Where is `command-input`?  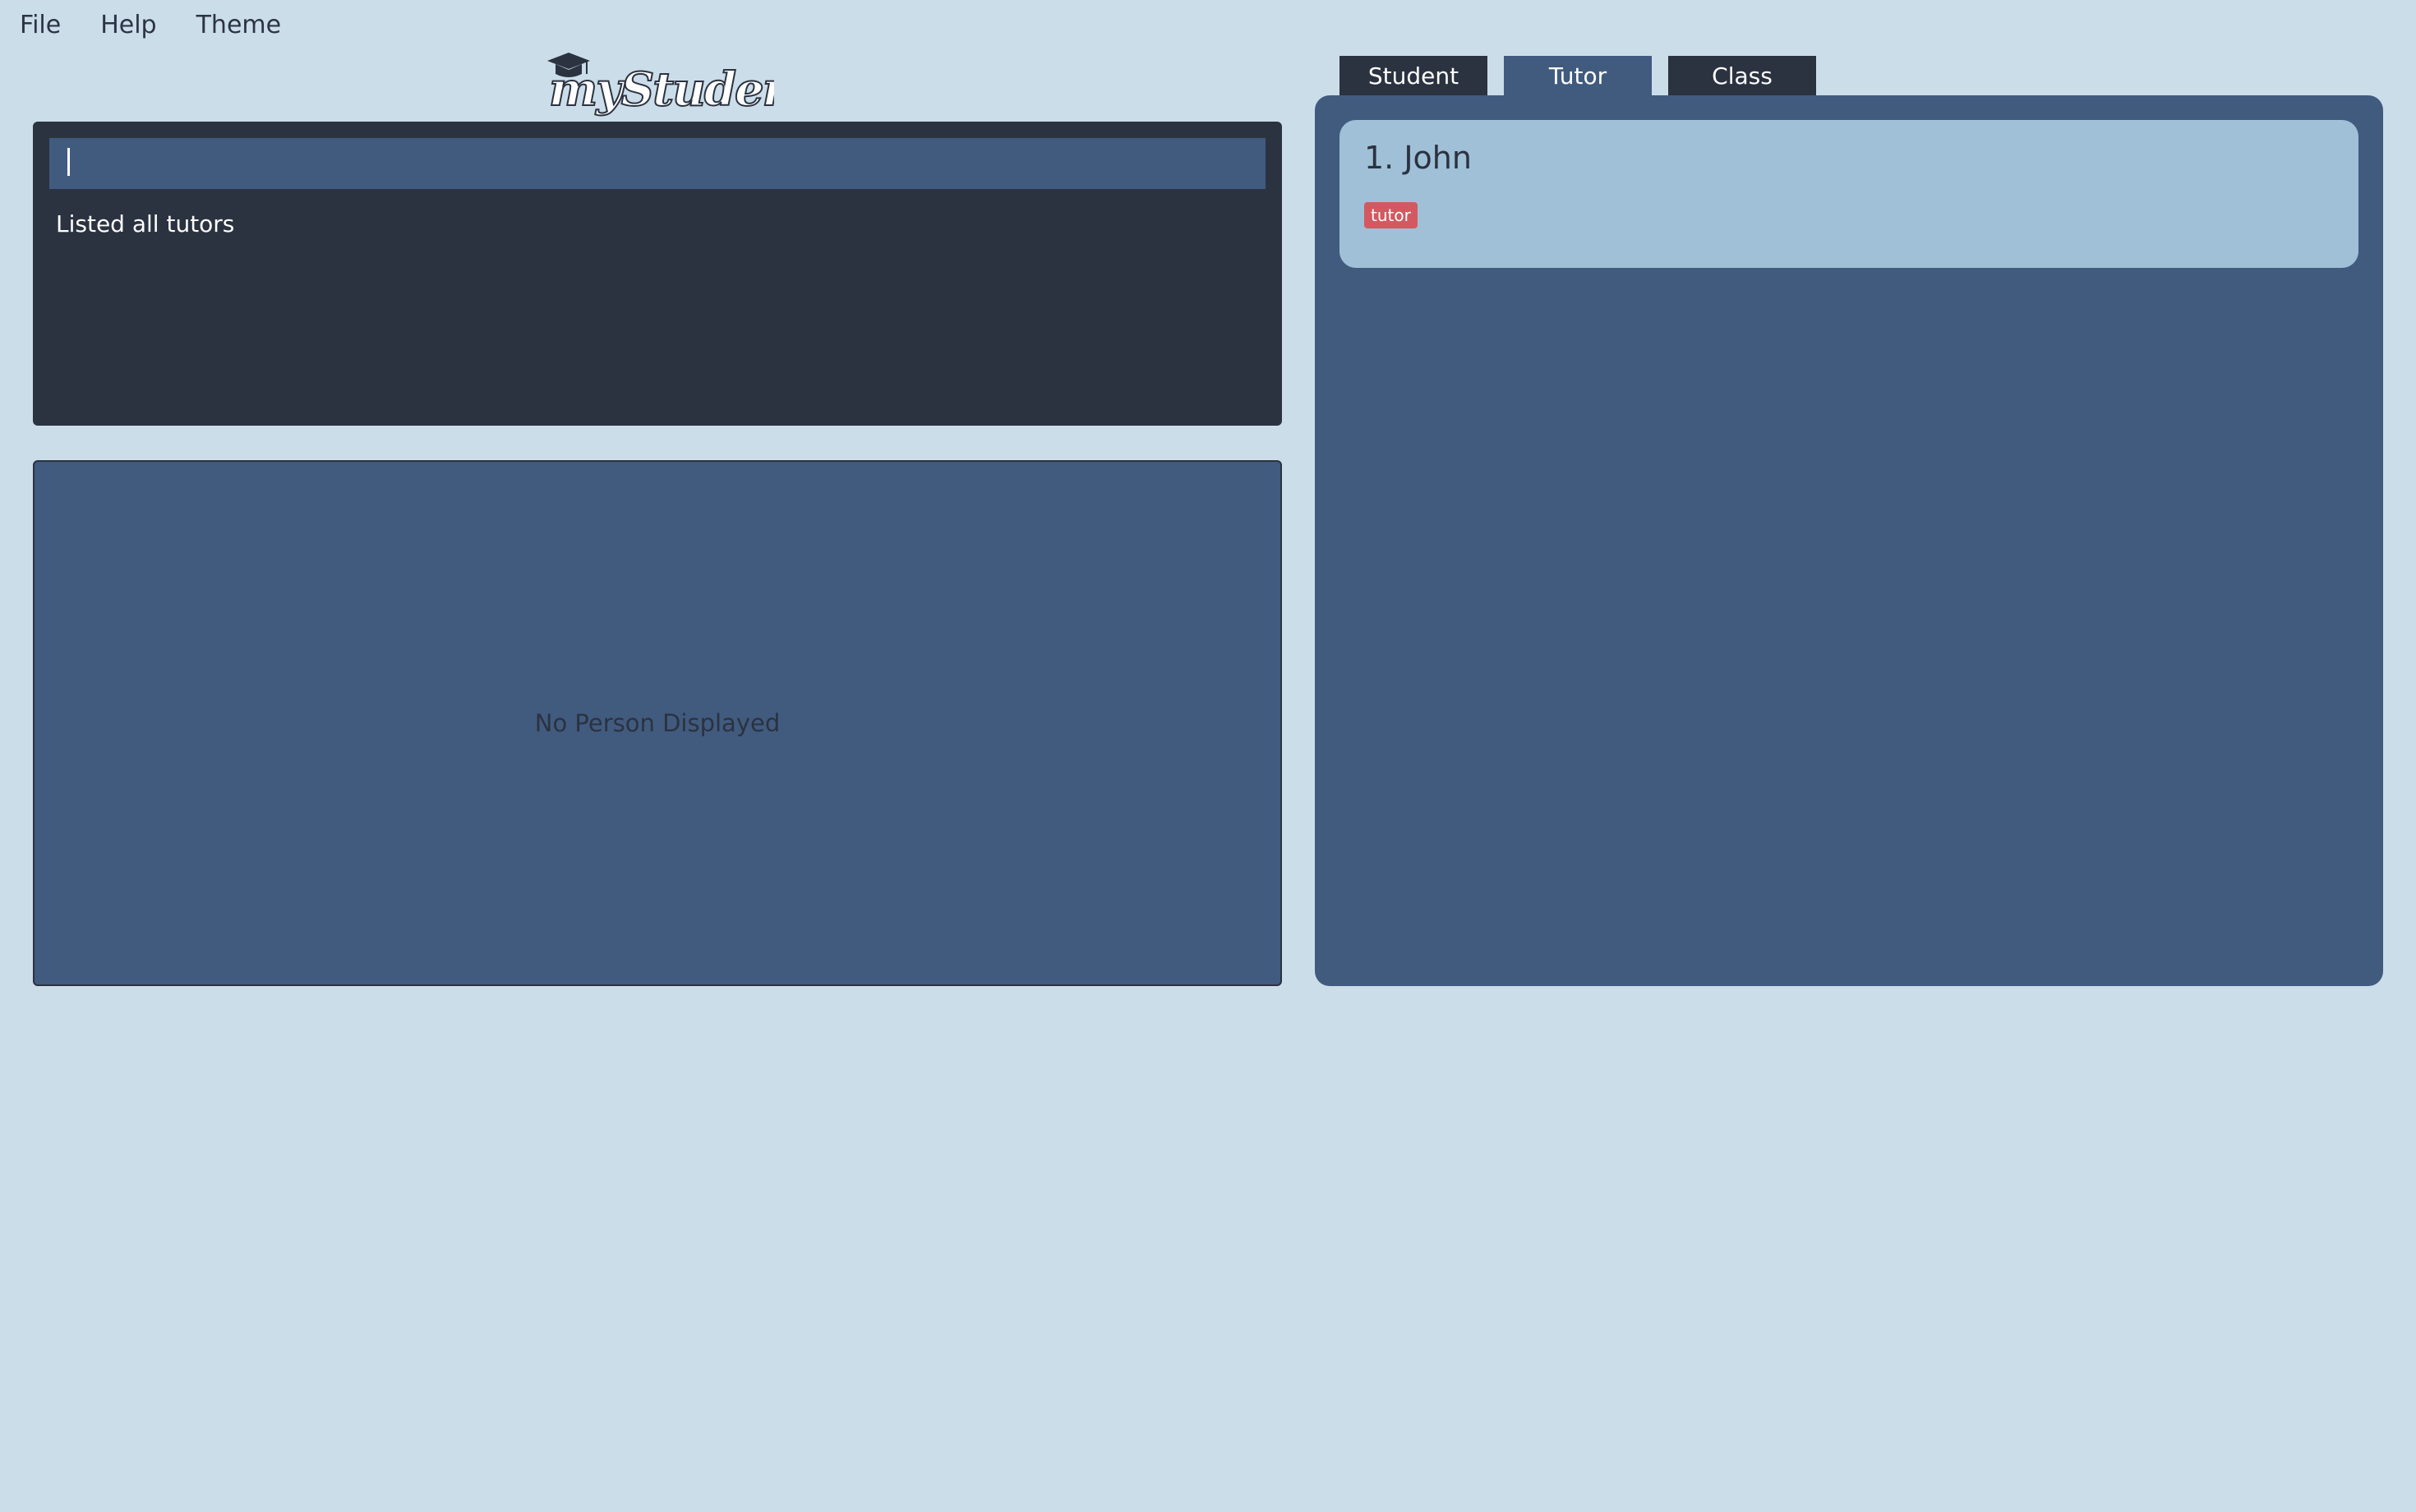
command-input is located at coordinates (658, 163).